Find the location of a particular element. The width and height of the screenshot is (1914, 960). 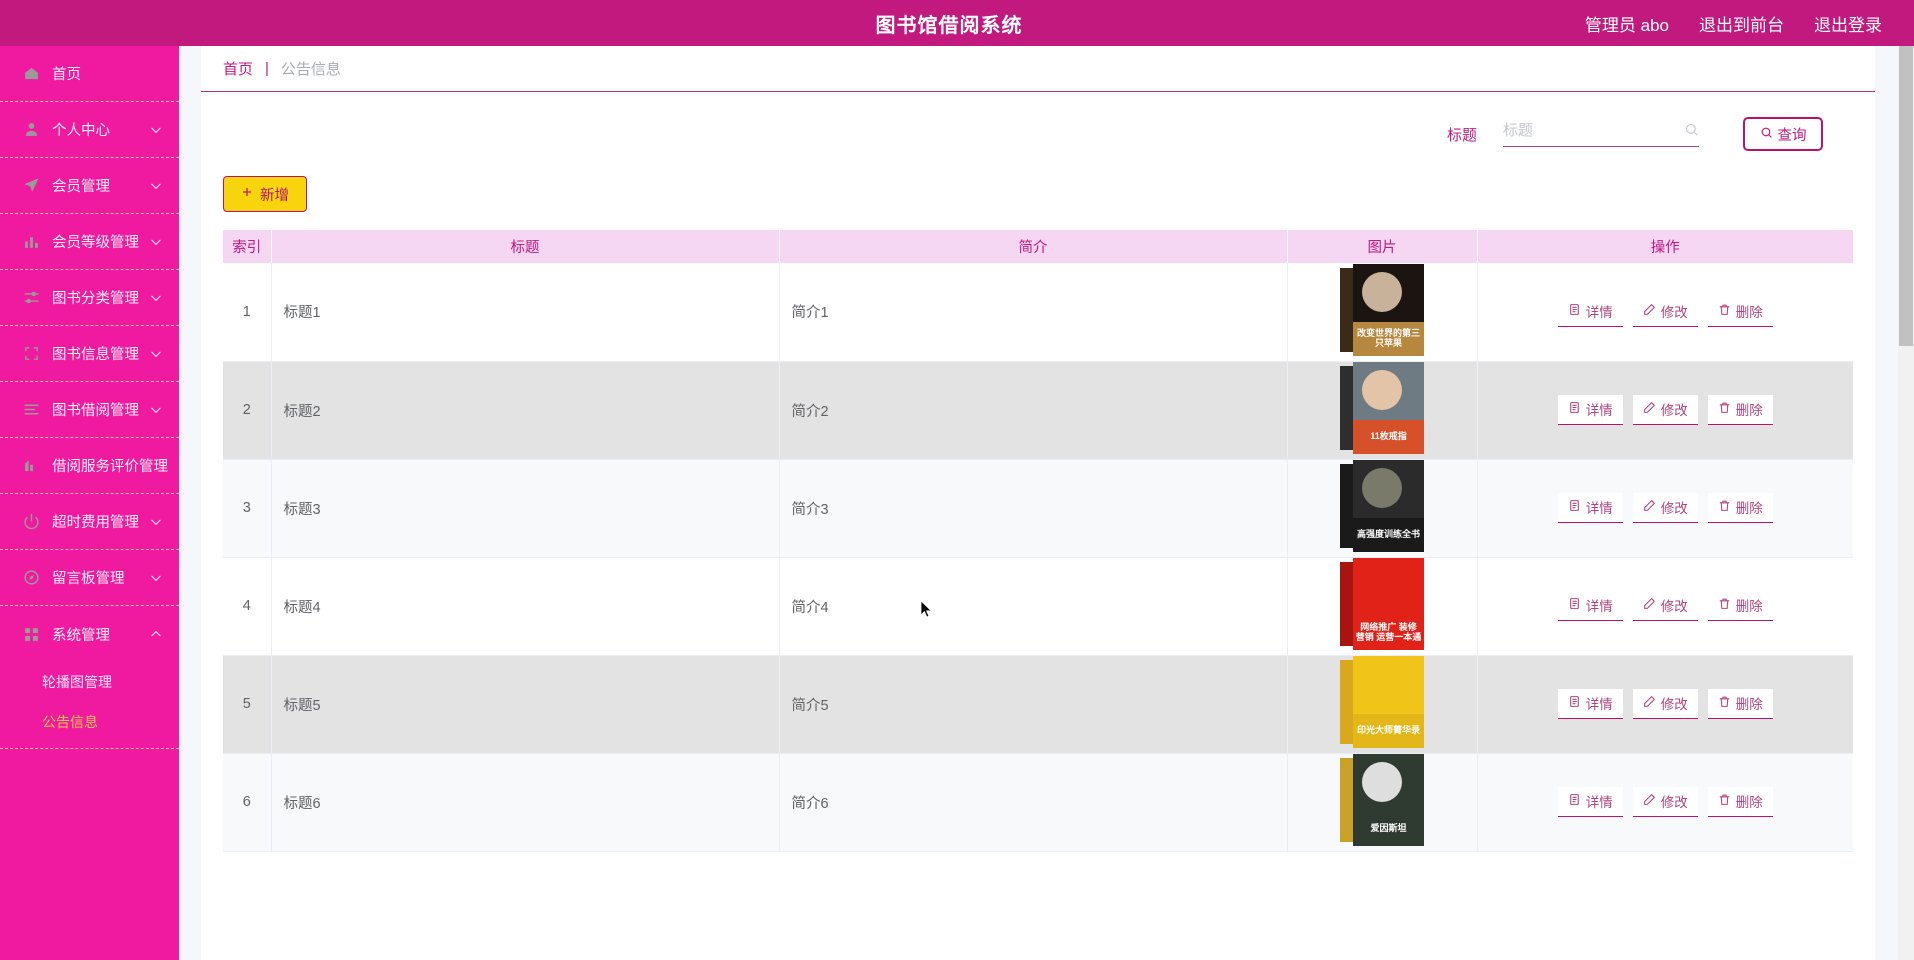

book-cover-marketing-red: 网络推广 装修 营销 运营一本通 is located at coordinates (1382, 604).